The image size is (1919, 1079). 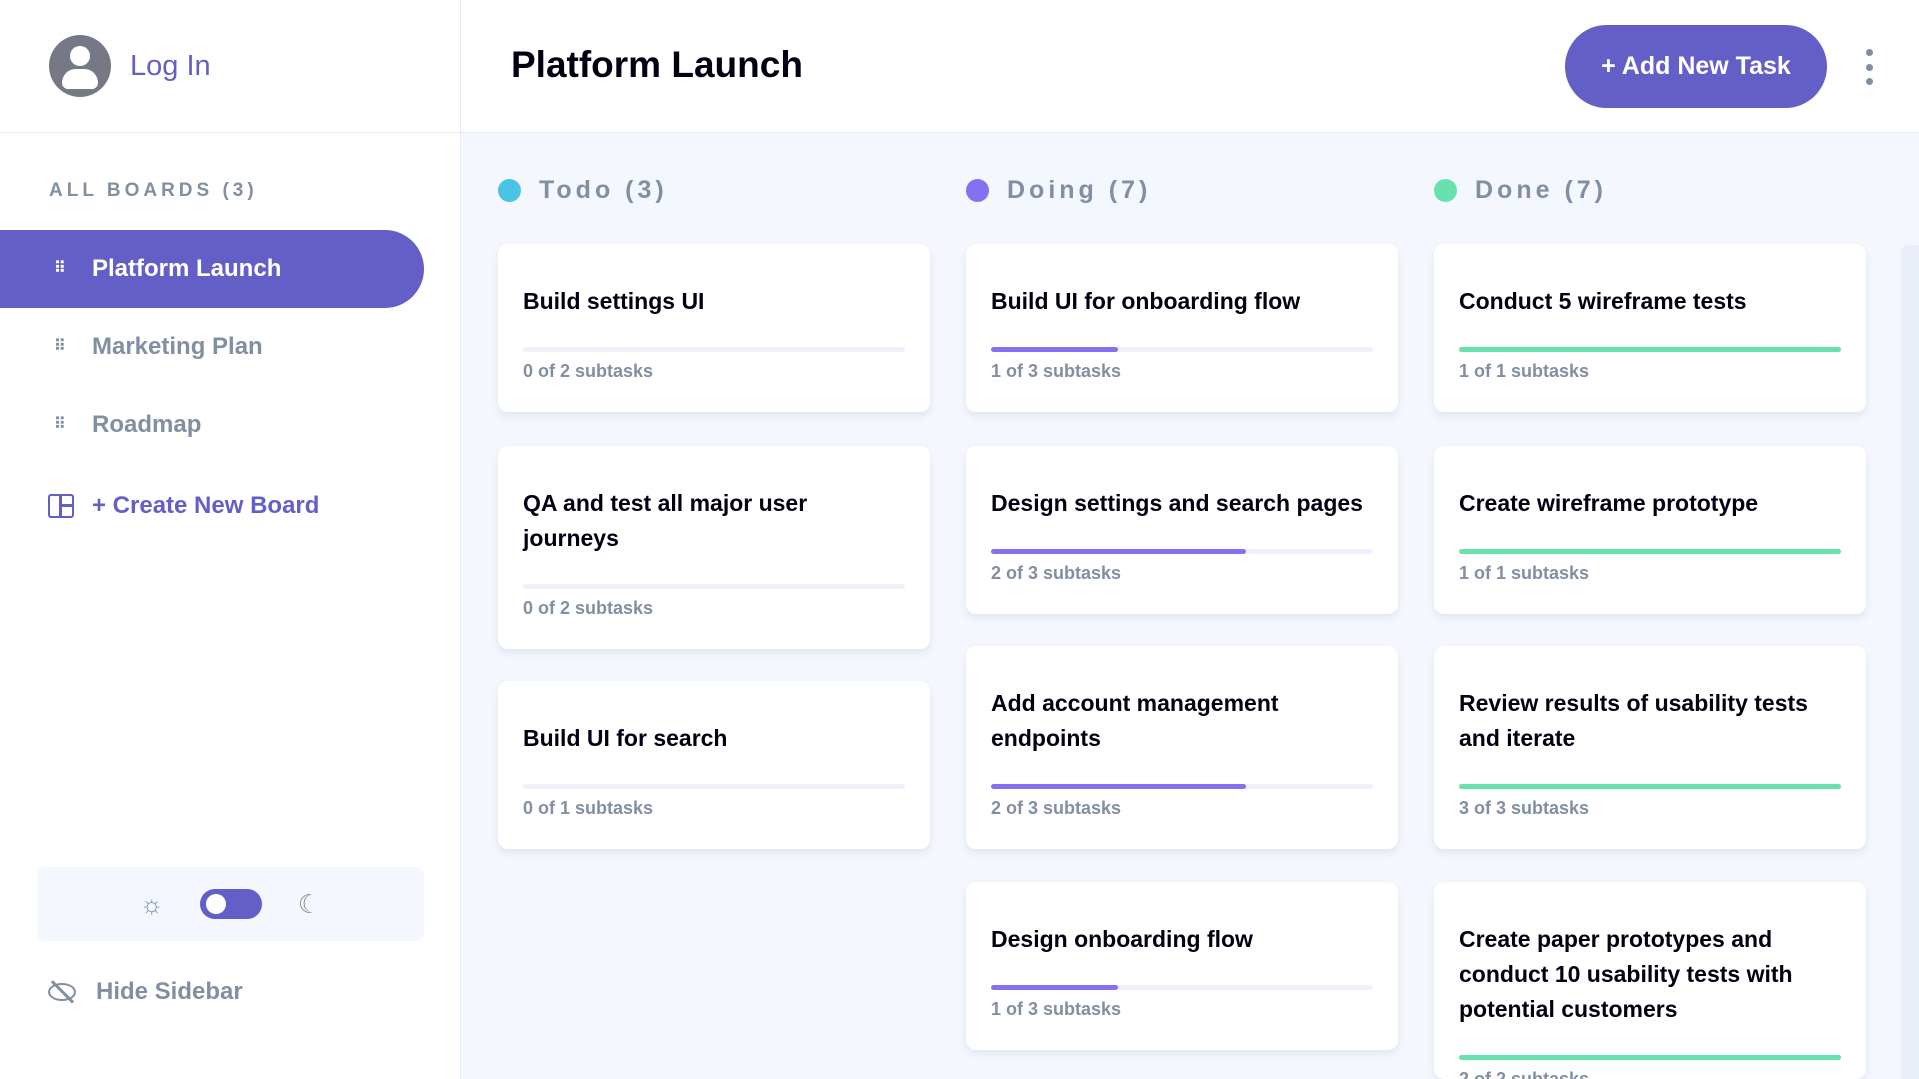 I want to click on header: Platform Launch + Add New Task, so click(x=1190, y=66).